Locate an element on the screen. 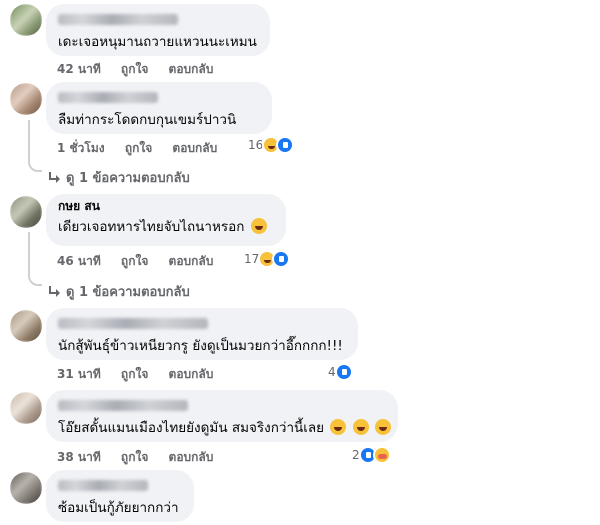 This screenshot has height=525, width=600. comment-actions: 42 นาที ถูกใจ ตอบกลับ is located at coordinates (143, 69).